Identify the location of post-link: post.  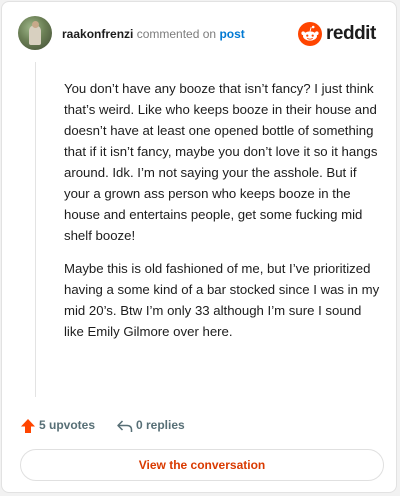
(231, 34).